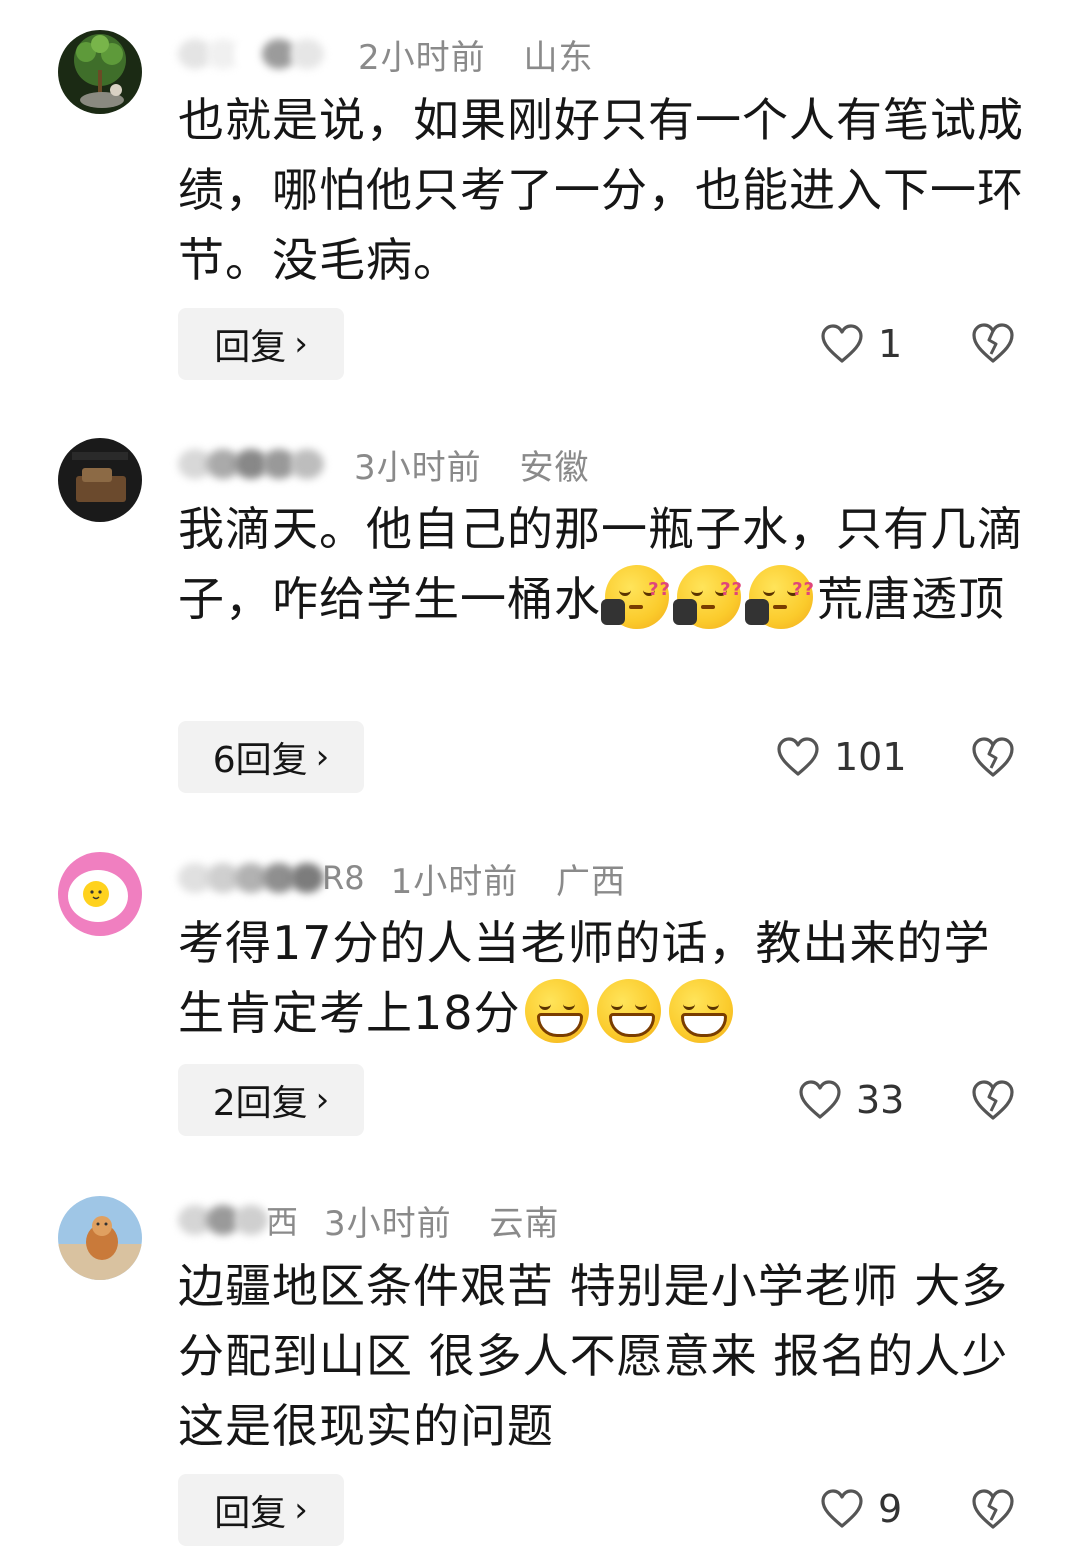 This screenshot has width=1080, height=1565. I want to click on like-count: 1, so click(890, 344).